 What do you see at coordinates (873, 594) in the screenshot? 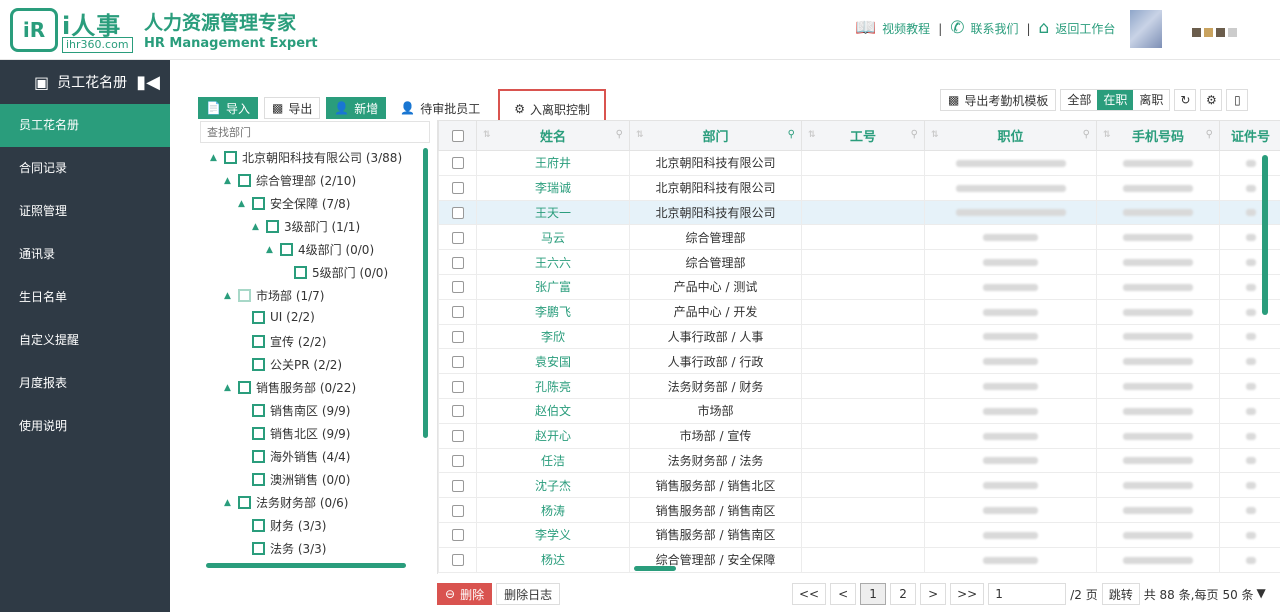
I see `page-1-button: 1` at bounding box center [873, 594].